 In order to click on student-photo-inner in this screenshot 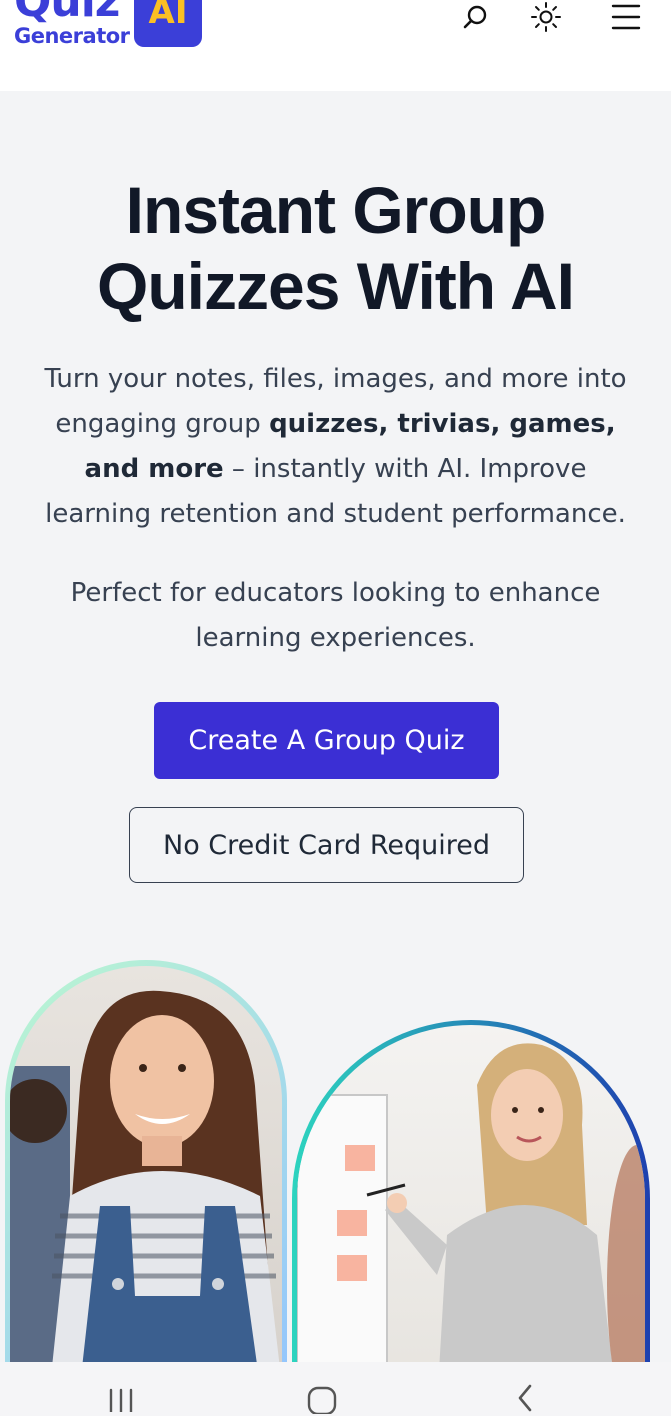, I will do `click(146, 1173)`.